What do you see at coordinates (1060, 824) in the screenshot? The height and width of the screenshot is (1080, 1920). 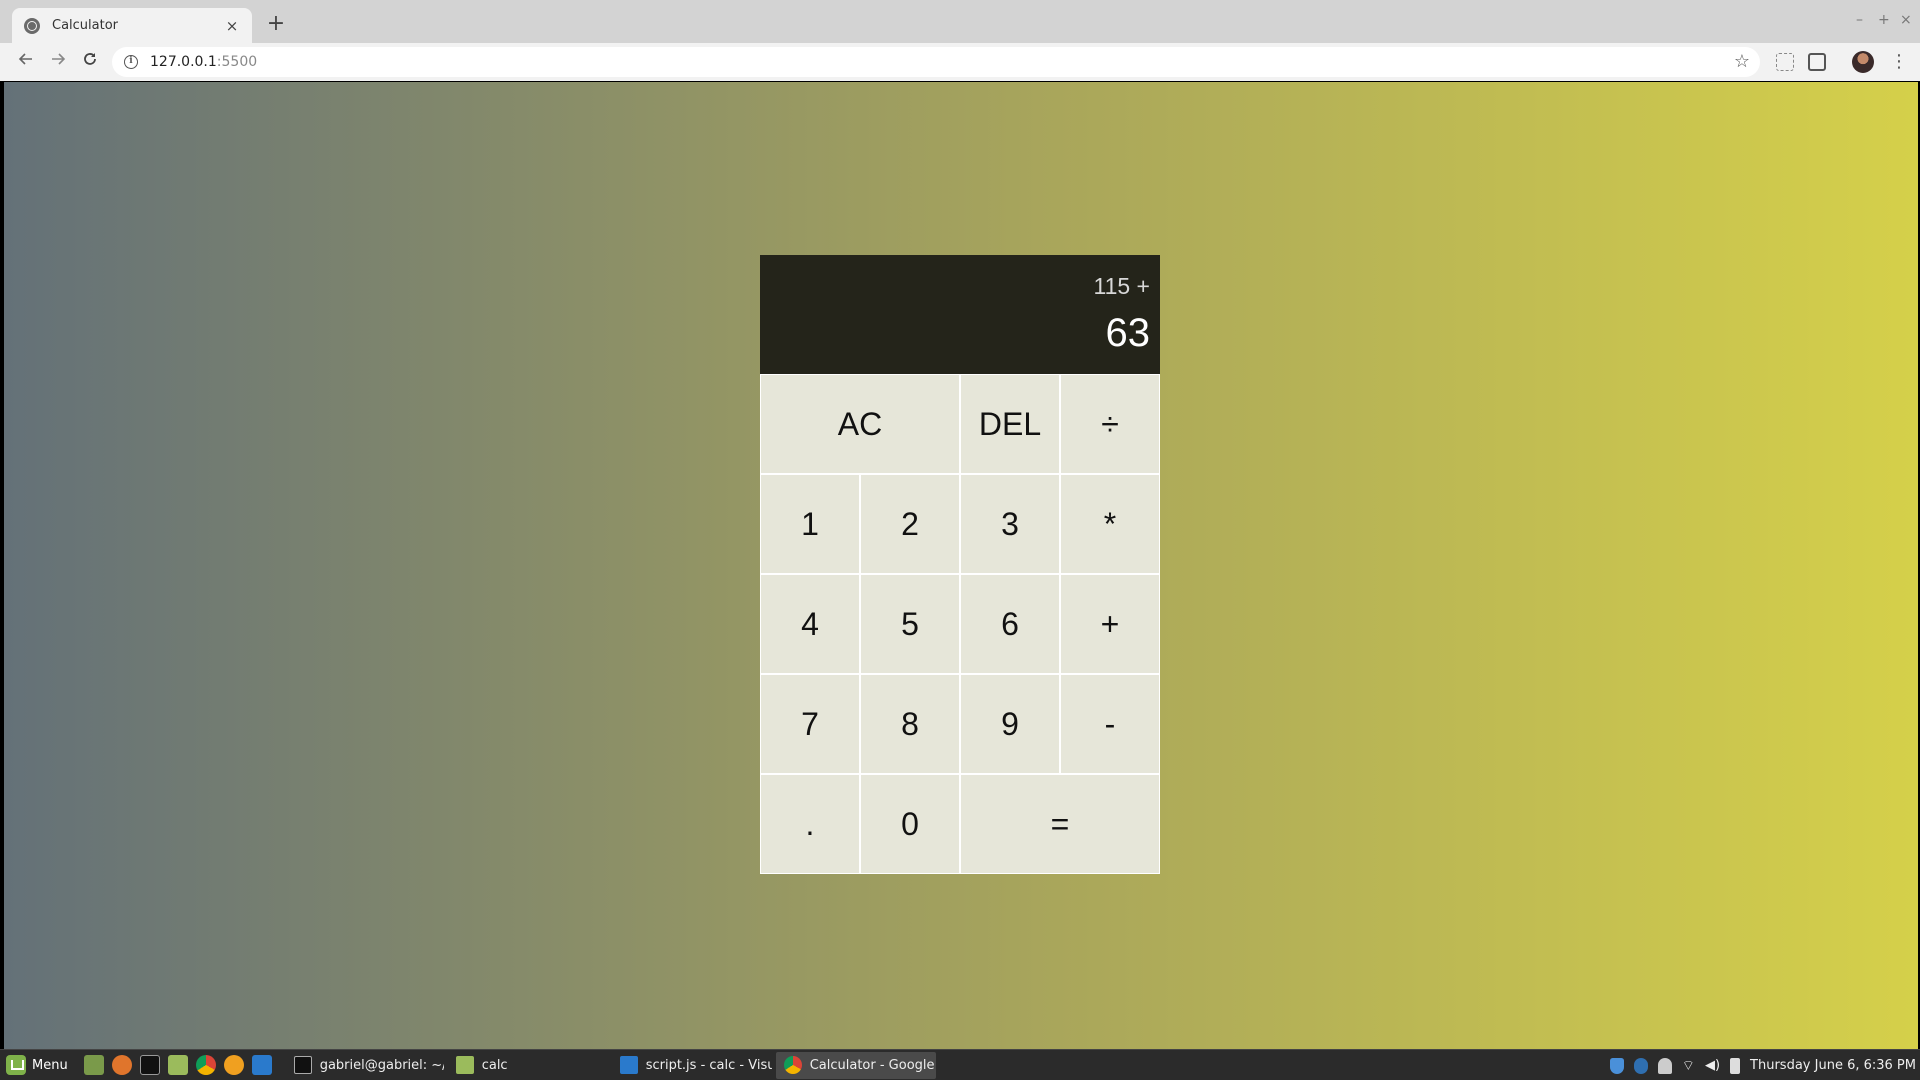 I see `equals-button: =` at bounding box center [1060, 824].